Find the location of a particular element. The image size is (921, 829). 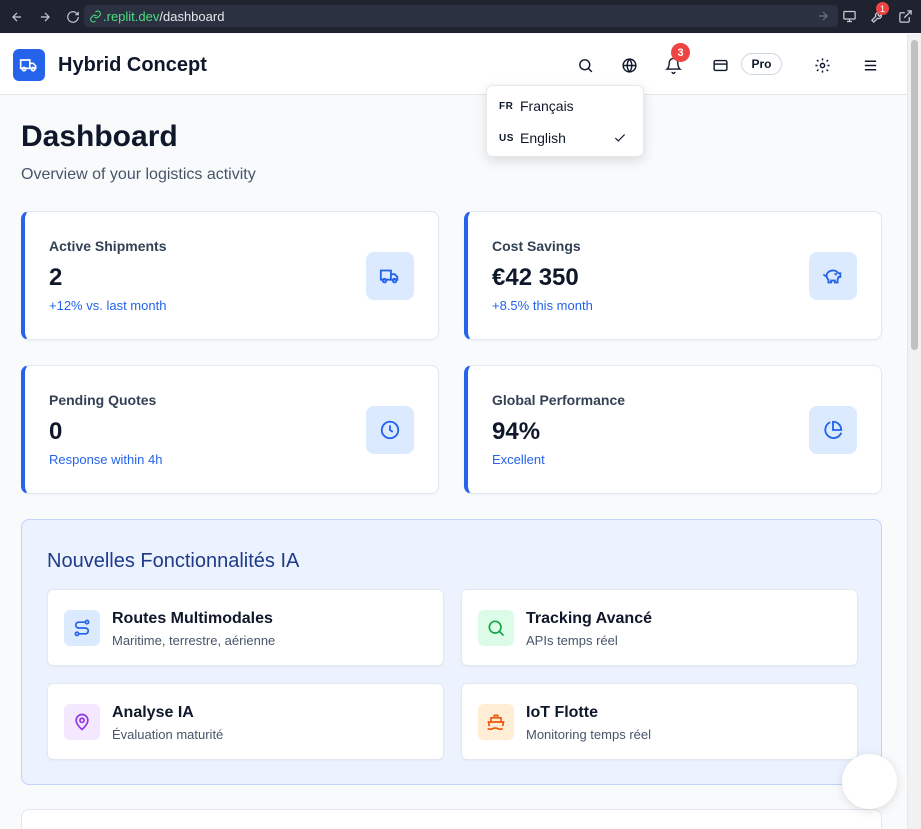

feature-desc: Évaluation maturité is located at coordinates (168, 734).